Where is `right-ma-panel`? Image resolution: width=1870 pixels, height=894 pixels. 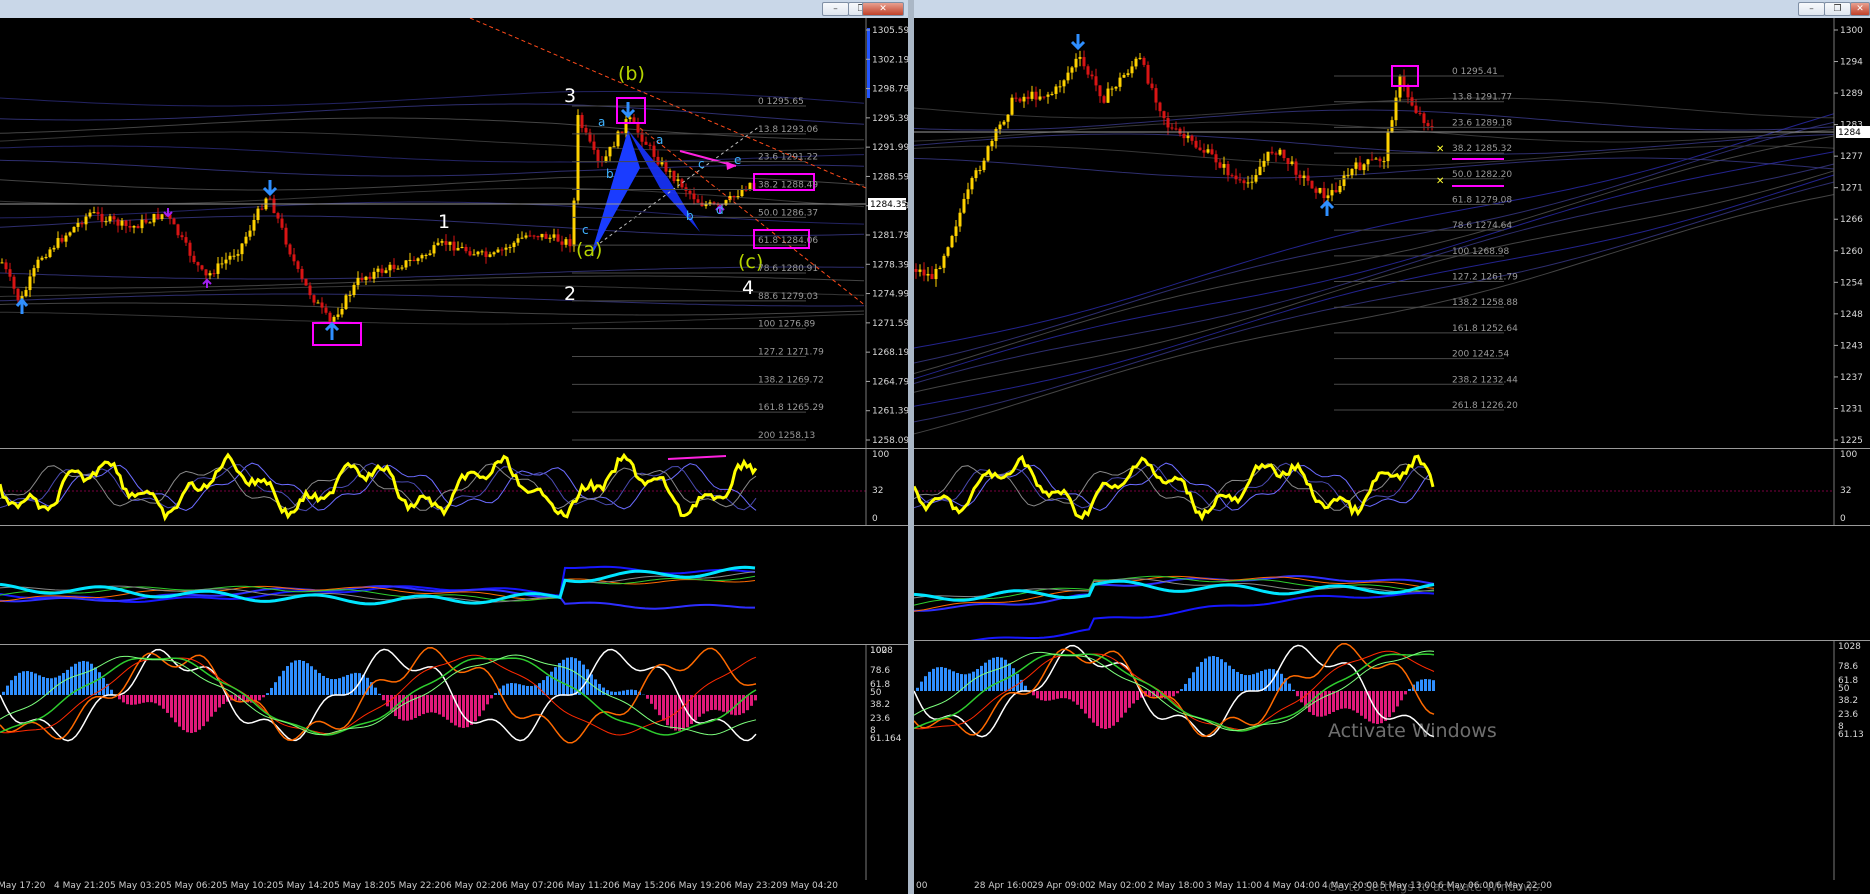
right-ma-panel is located at coordinates (1392, 583).